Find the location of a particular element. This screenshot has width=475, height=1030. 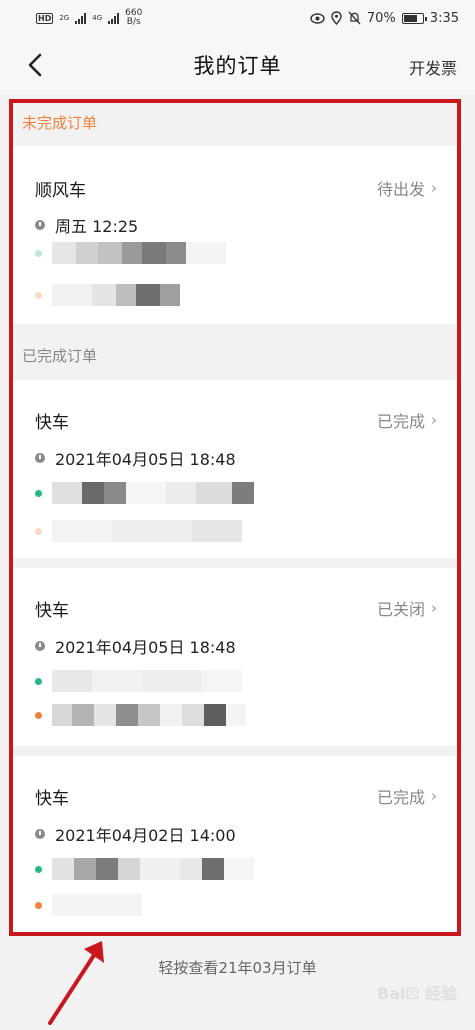

location-icon is located at coordinates (336, 18).